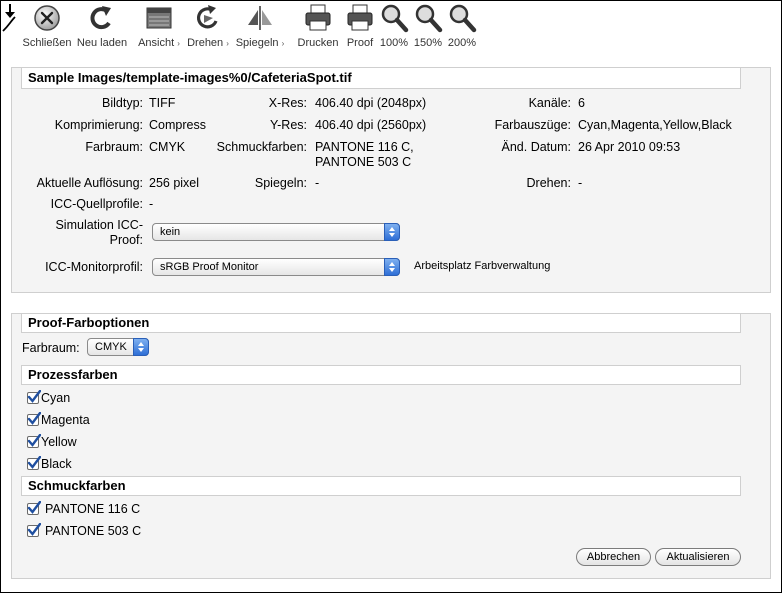 The image size is (782, 593). Describe the element at coordinates (96, 204) in the screenshot. I see `icc-quellprofile-label: ICC-Quellprofile:` at that location.